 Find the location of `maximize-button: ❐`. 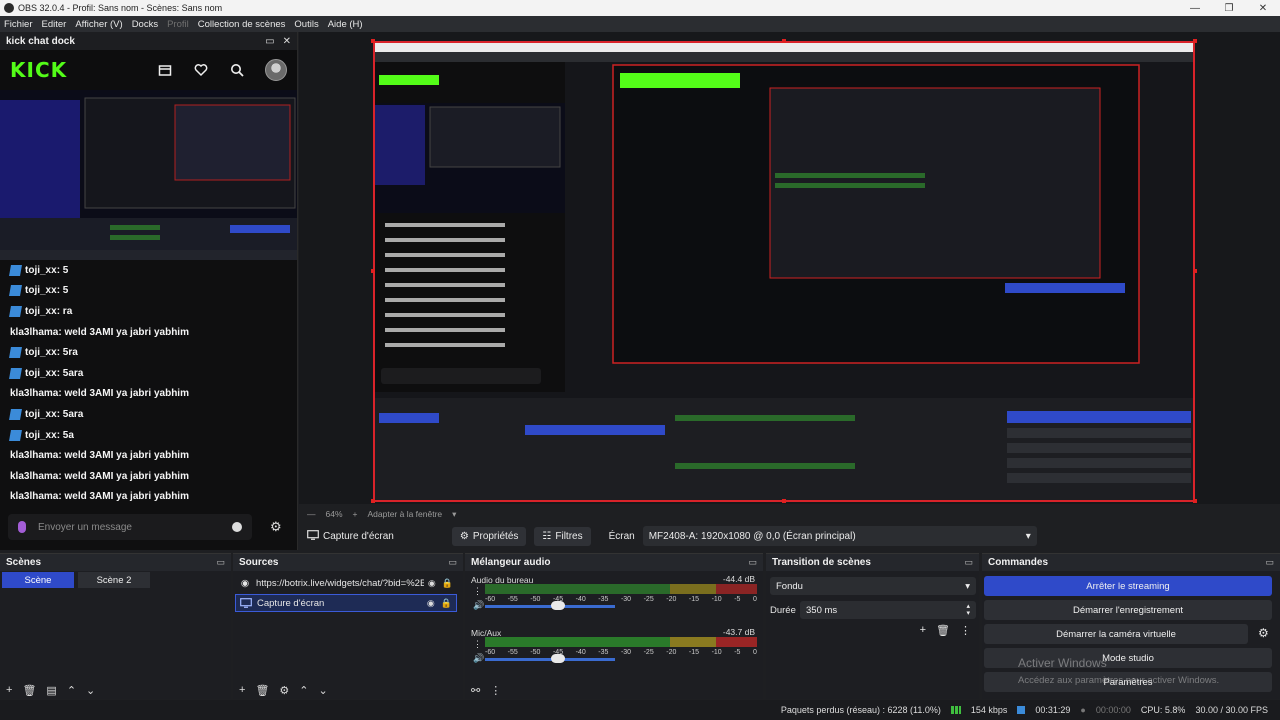

maximize-button: ❐ is located at coordinates (1229, 8).